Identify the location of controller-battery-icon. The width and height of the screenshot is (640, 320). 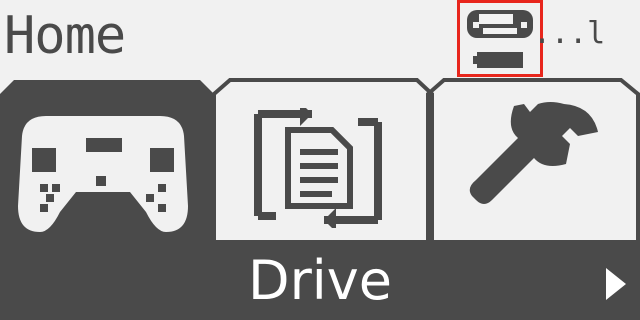
(500, 39).